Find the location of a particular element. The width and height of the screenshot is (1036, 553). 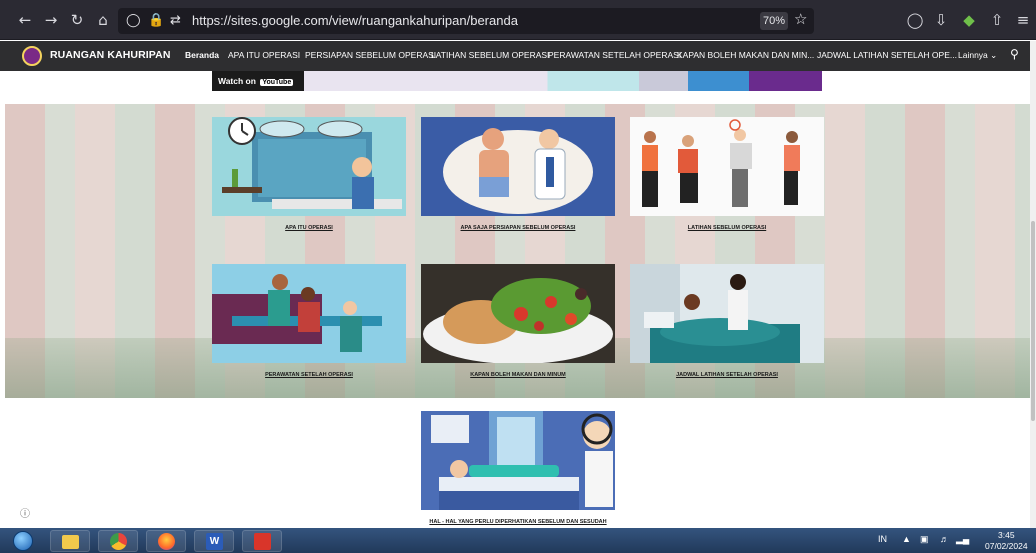

site-logo is located at coordinates (32, 56).